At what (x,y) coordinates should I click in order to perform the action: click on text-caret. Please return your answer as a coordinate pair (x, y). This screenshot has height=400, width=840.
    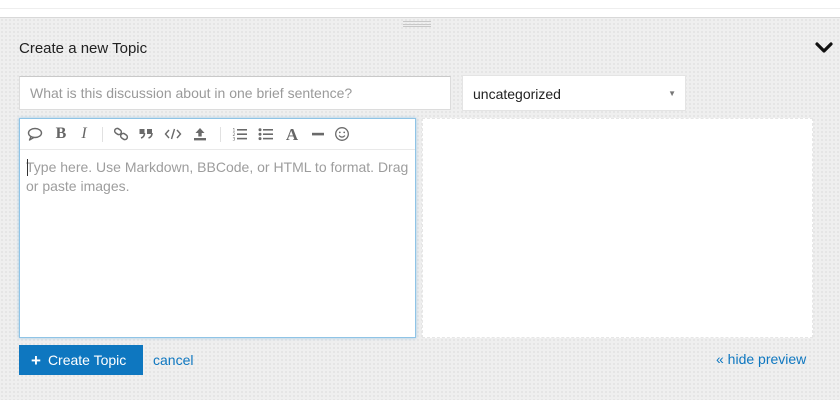
    Looking at the image, I should click on (27, 167).